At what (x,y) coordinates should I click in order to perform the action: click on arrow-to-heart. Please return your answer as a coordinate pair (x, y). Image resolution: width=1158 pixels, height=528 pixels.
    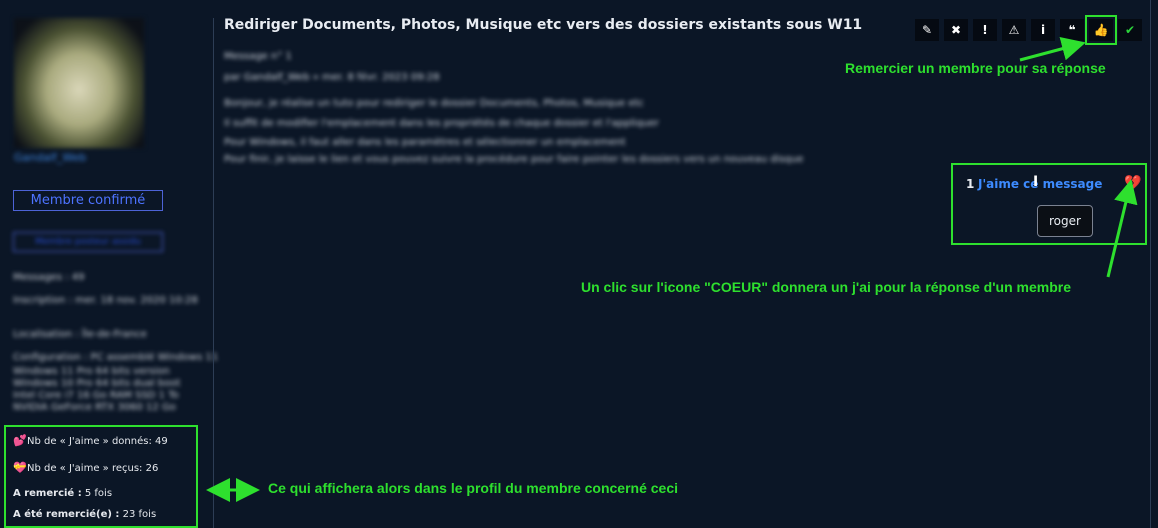
    Looking at the image, I should click on (1122, 228).